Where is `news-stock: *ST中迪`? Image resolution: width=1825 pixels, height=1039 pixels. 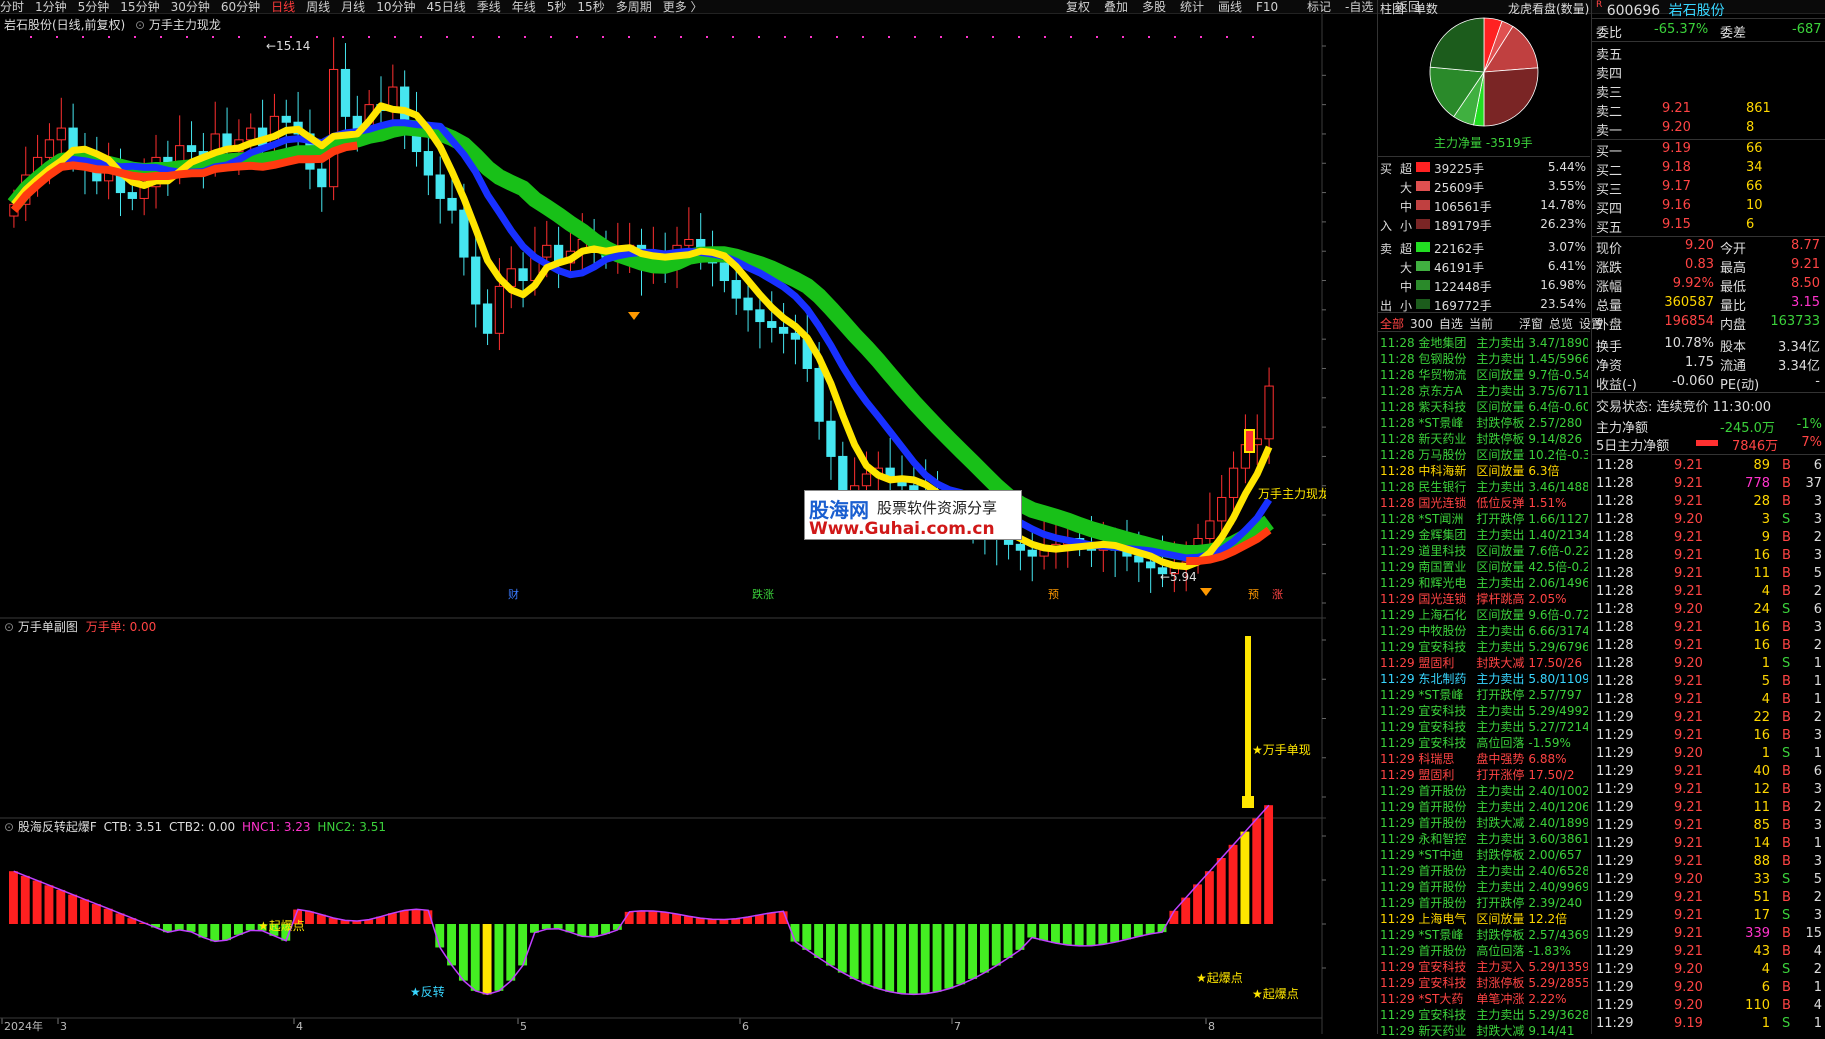 news-stock: *ST中迪 is located at coordinates (1445, 854).